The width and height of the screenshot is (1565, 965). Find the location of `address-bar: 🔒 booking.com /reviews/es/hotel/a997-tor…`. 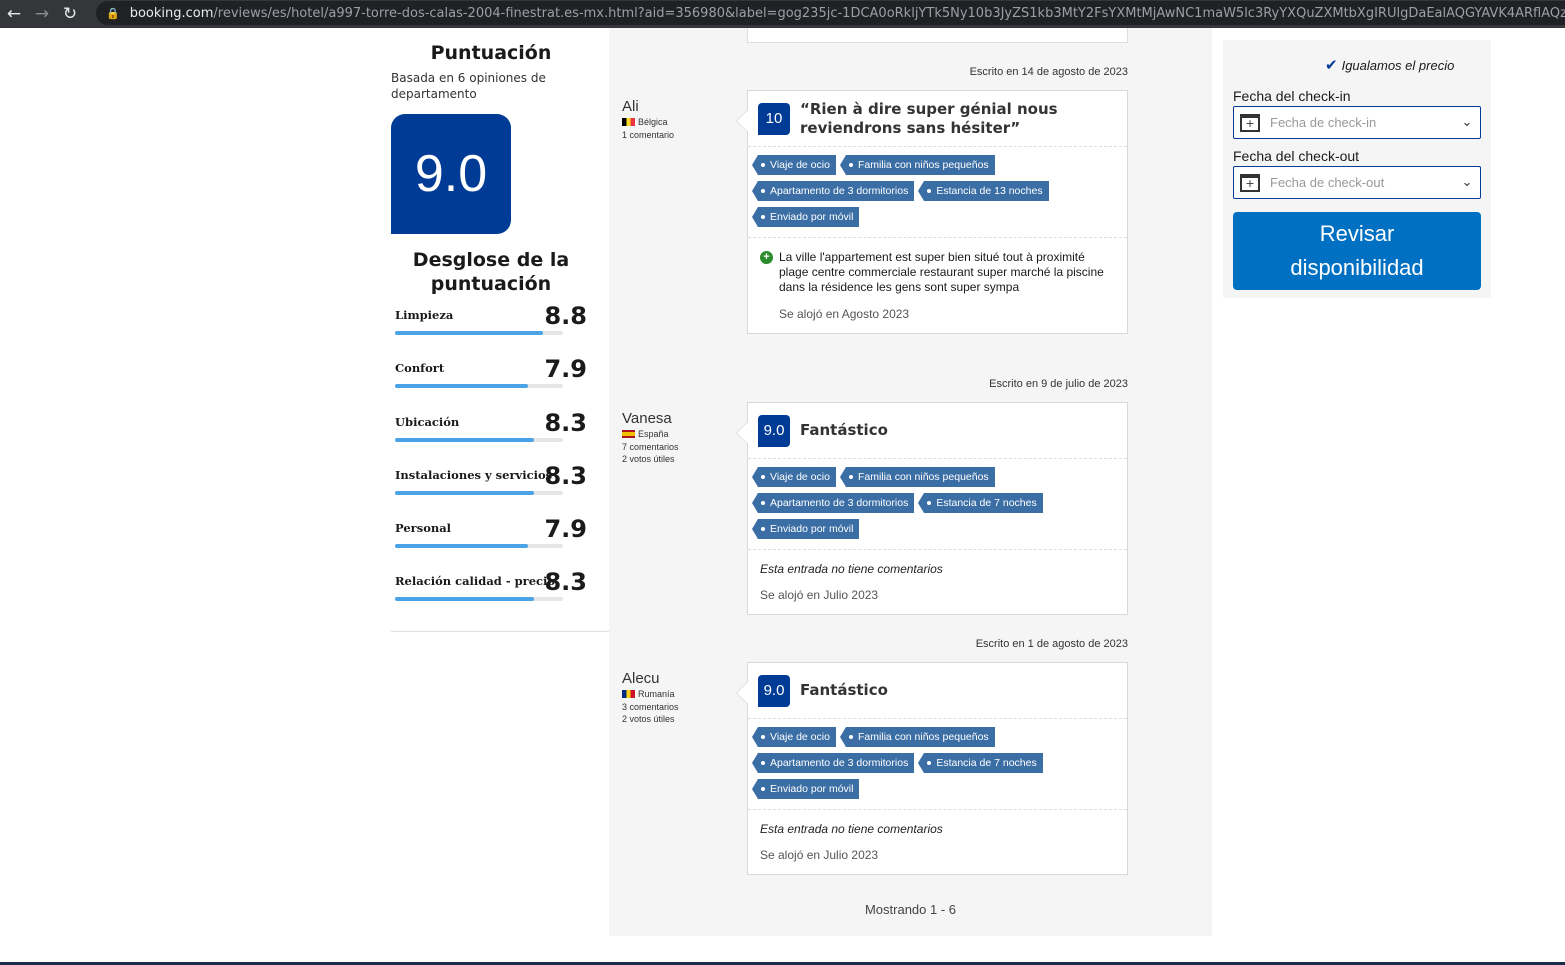

address-bar: 🔒 booking.com /reviews/es/hotel/a997-tor… is located at coordinates (830, 13).